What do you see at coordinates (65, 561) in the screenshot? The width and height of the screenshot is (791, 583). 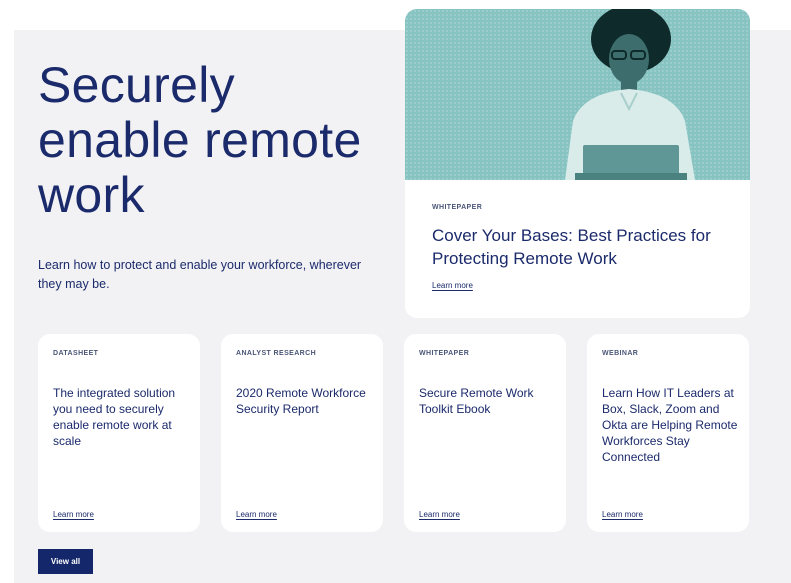 I see `view-all-button: View all` at bounding box center [65, 561].